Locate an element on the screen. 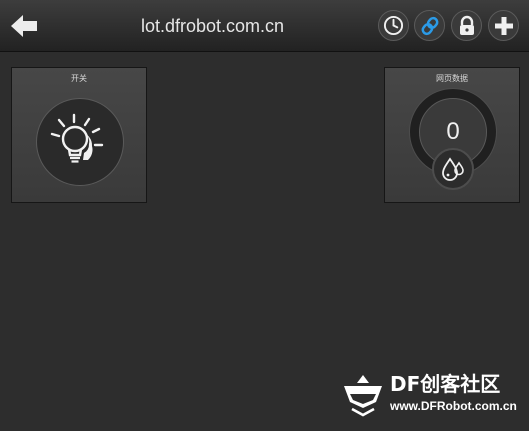 Image resolution: width=529 pixels, height=431 pixels. dfrobot-watermark: DF创客社区 www.DFRobot.com.cn is located at coordinates (434, 394).